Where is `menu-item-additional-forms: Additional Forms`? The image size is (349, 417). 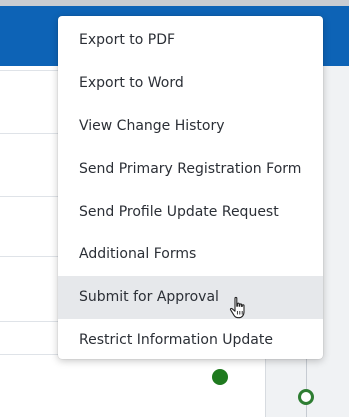 menu-item-additional-forms: Additional Forms is located at coordinates (190, 254).